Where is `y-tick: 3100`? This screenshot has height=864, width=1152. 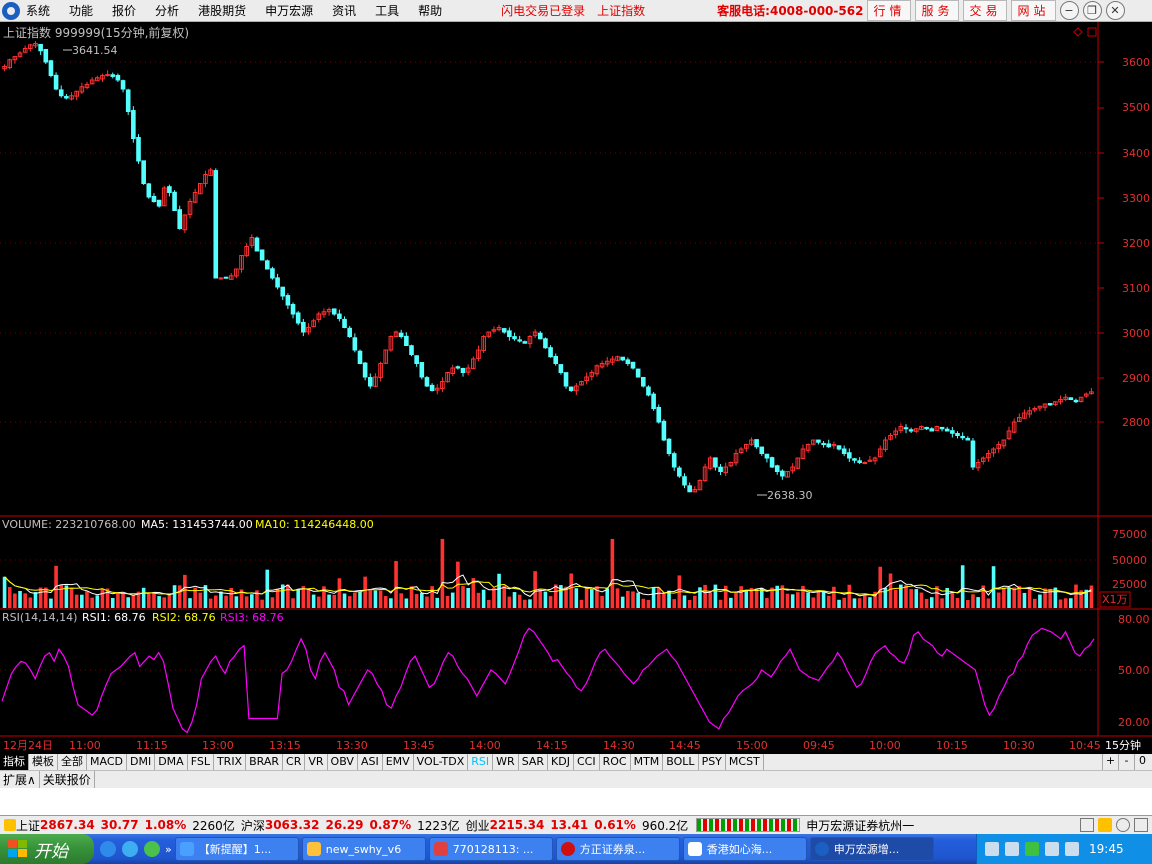
y-tick: 3100 is located at coordinates (1136, 288).